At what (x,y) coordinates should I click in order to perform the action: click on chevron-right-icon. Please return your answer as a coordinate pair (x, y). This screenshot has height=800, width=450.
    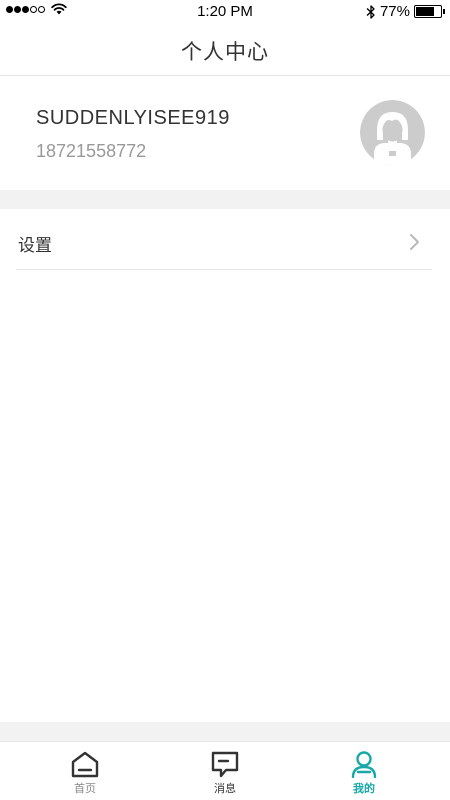
    Looking at the image, I should click on (414, 242).